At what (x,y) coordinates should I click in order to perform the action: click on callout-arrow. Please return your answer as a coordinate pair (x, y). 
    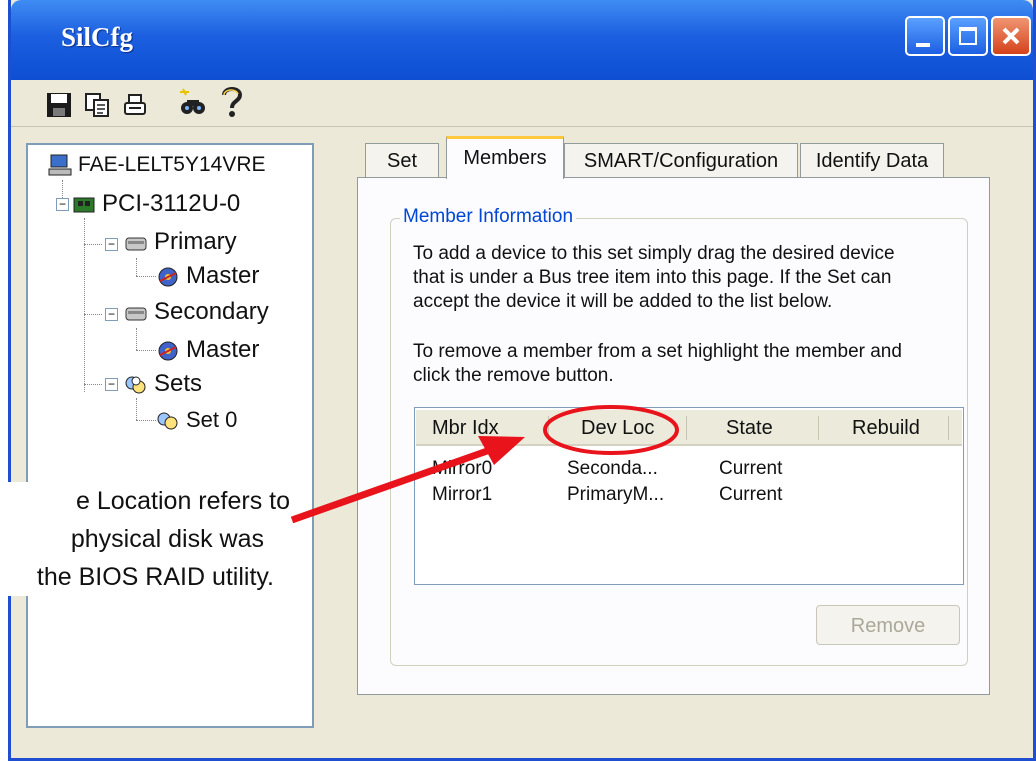
    Looking at the image, I should click on (391, 485).